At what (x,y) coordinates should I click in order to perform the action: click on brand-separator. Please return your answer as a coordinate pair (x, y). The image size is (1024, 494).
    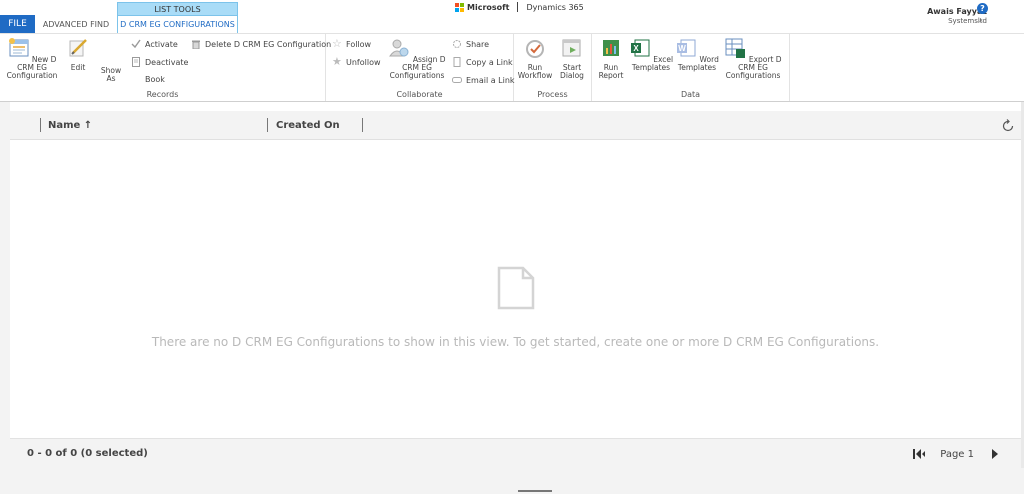
    Looking at the image, I should click on (518, 7).